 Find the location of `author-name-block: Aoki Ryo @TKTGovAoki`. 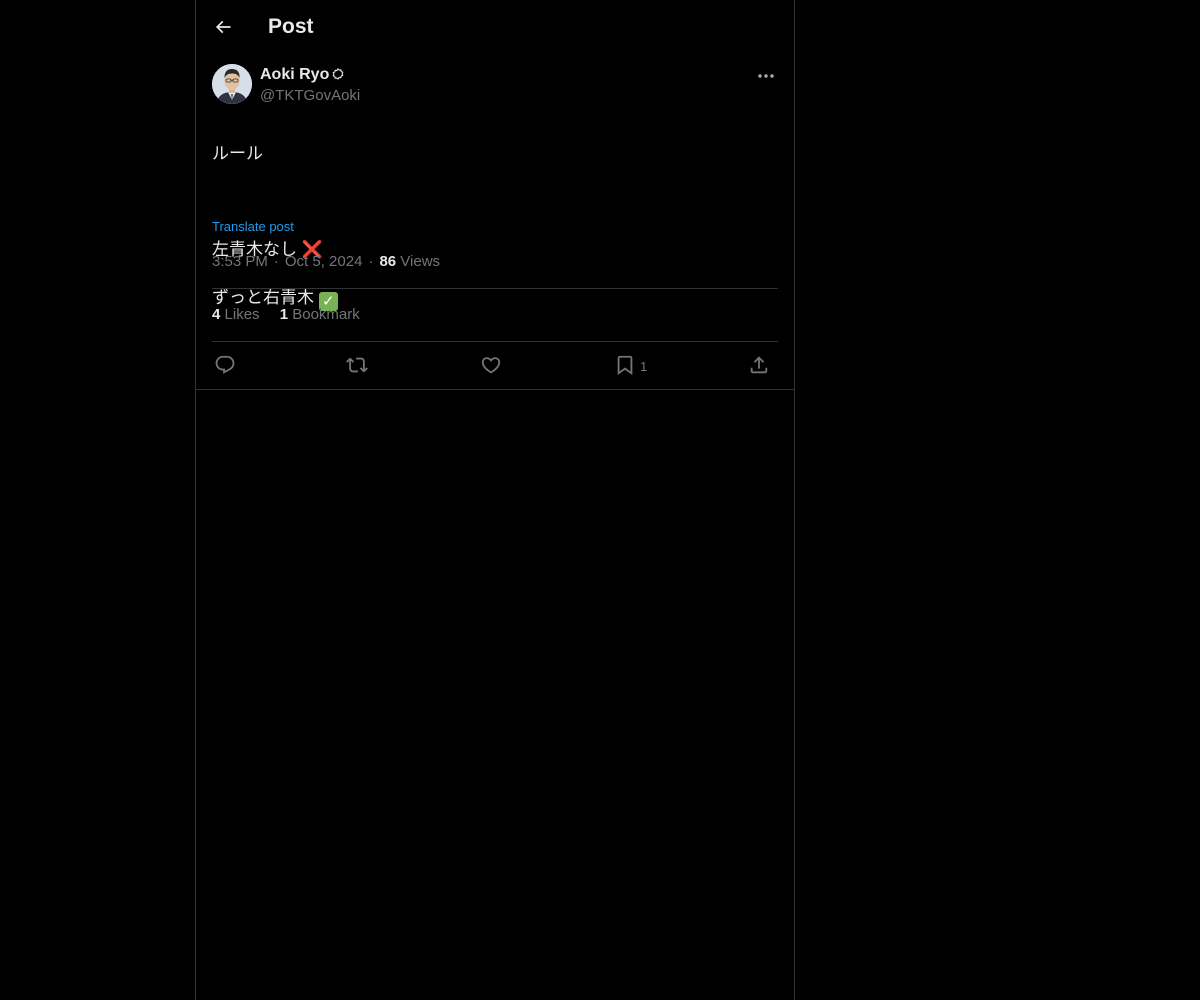

author-name-block: Aoki Ryo @TKTGovAoki is located at coordinates (310, 85).